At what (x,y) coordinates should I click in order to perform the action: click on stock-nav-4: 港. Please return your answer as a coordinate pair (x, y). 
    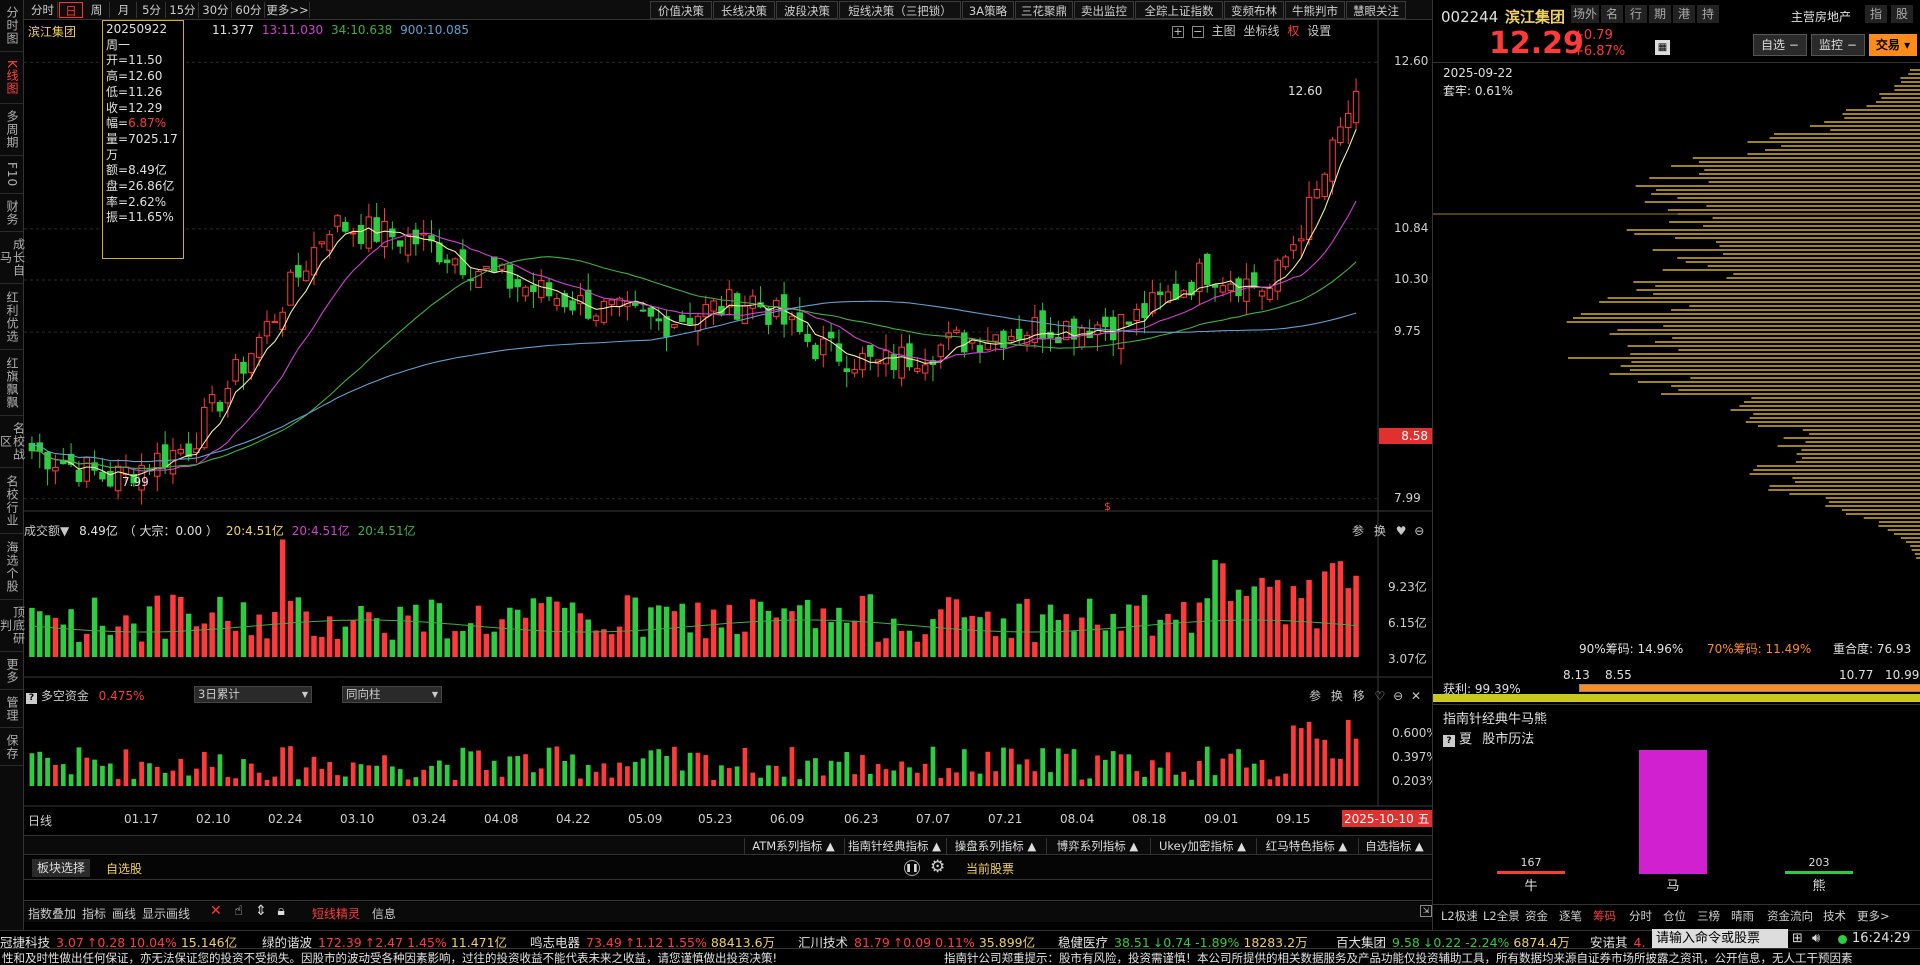
    Looking at the image, I should click on (1684, 14).